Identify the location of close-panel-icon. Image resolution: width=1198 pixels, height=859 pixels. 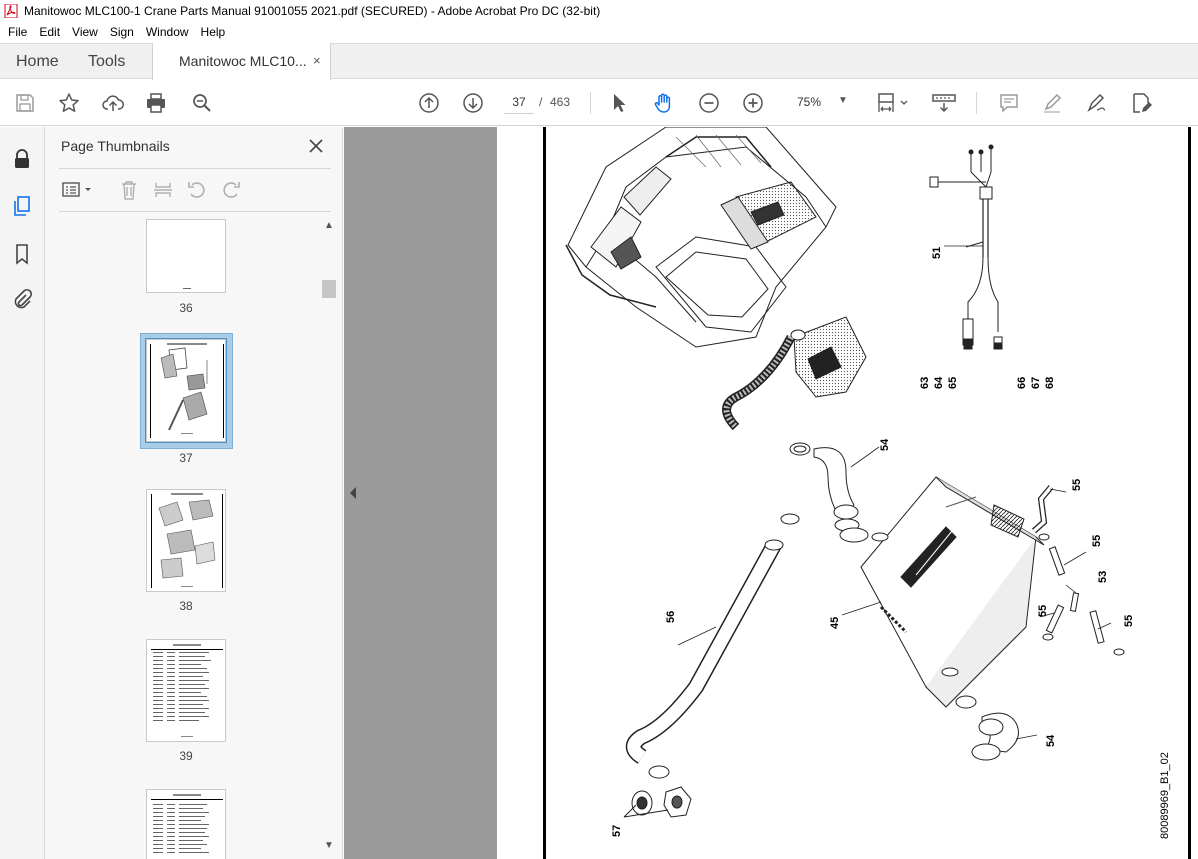
(316, 146).